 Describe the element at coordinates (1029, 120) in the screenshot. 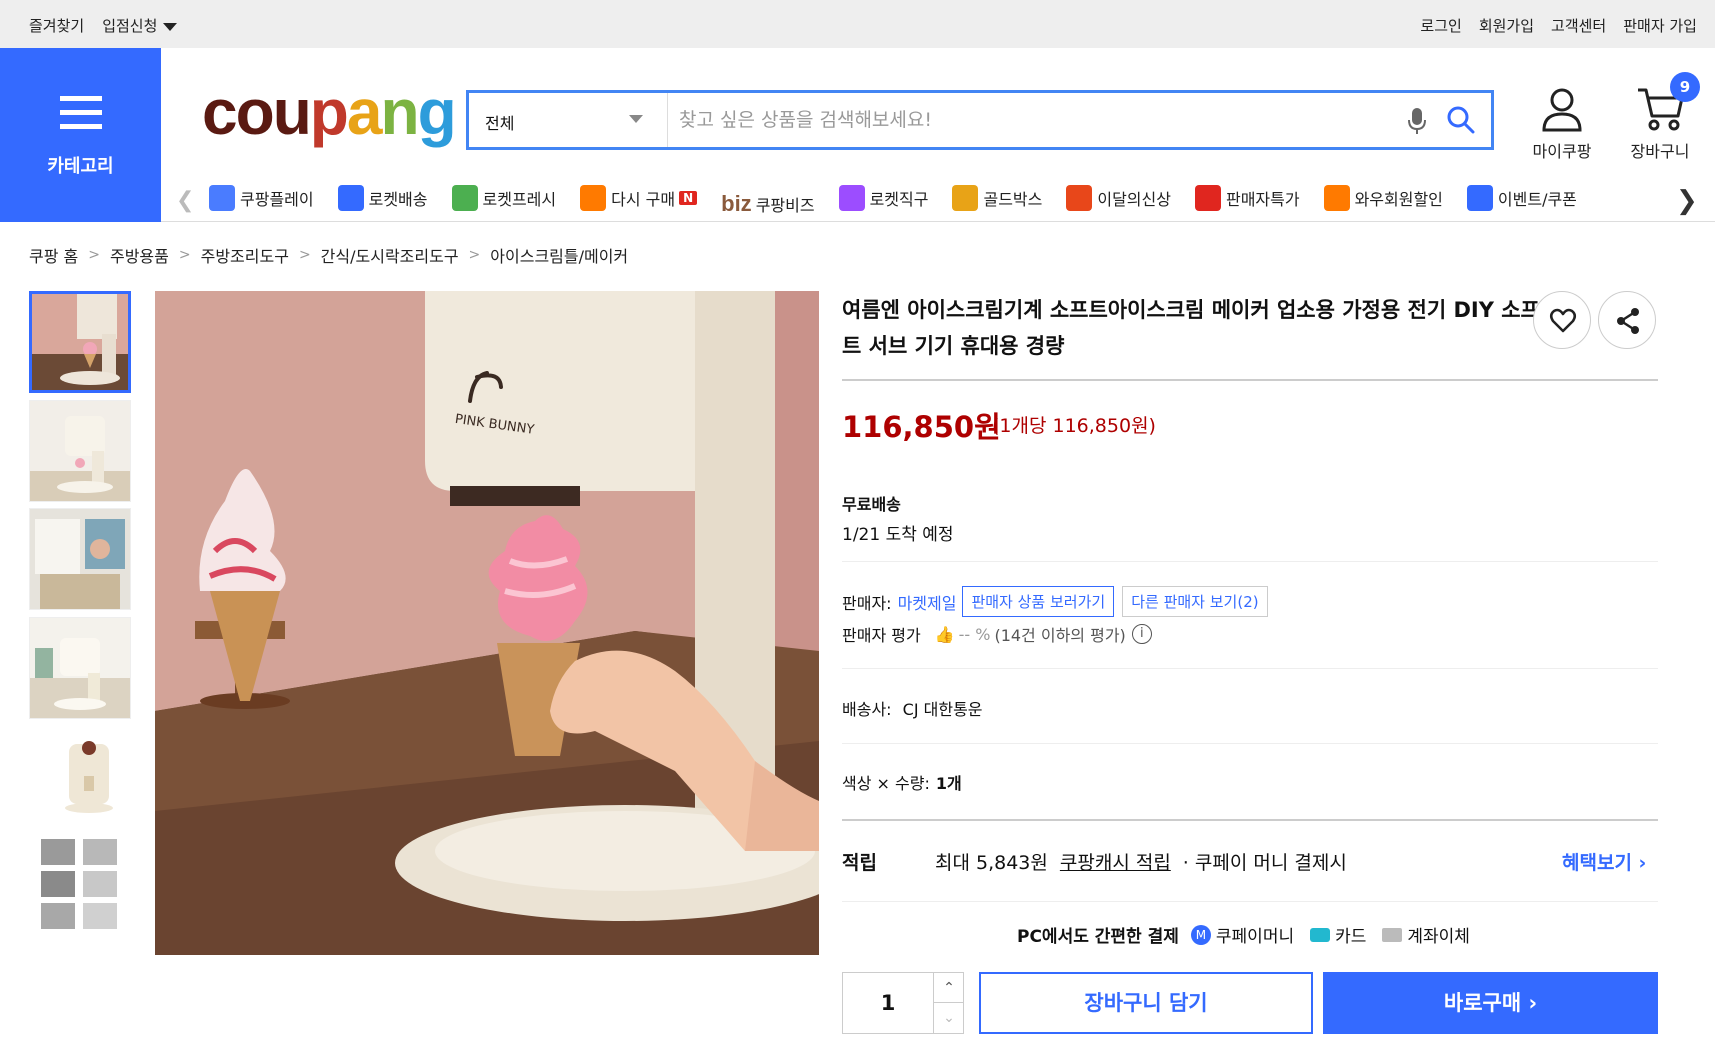

I see `search-input` at that location.